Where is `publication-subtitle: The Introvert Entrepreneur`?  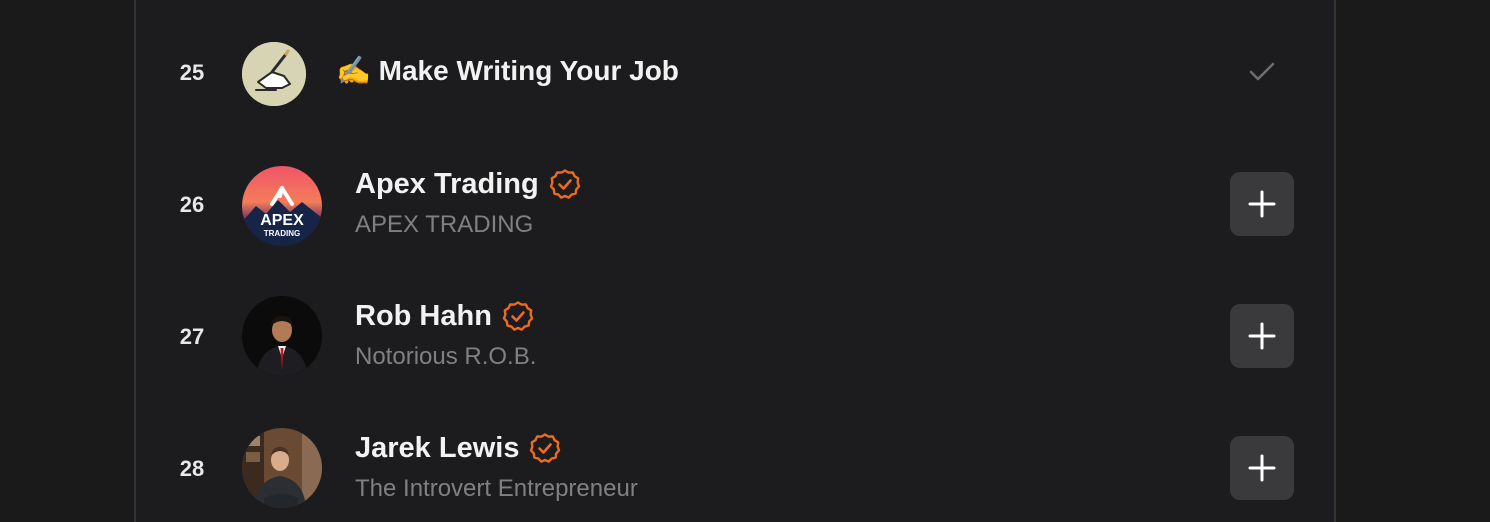 publication-subtitle: The Introvert Entrepreneur is located at coordinates (496, 488).